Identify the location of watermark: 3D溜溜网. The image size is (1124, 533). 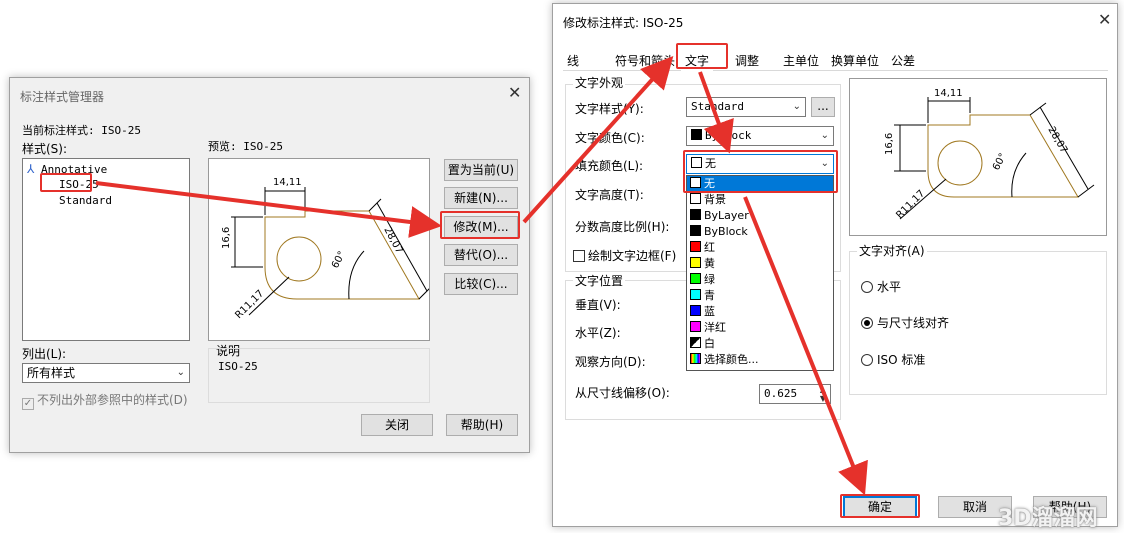
(1048, 518).